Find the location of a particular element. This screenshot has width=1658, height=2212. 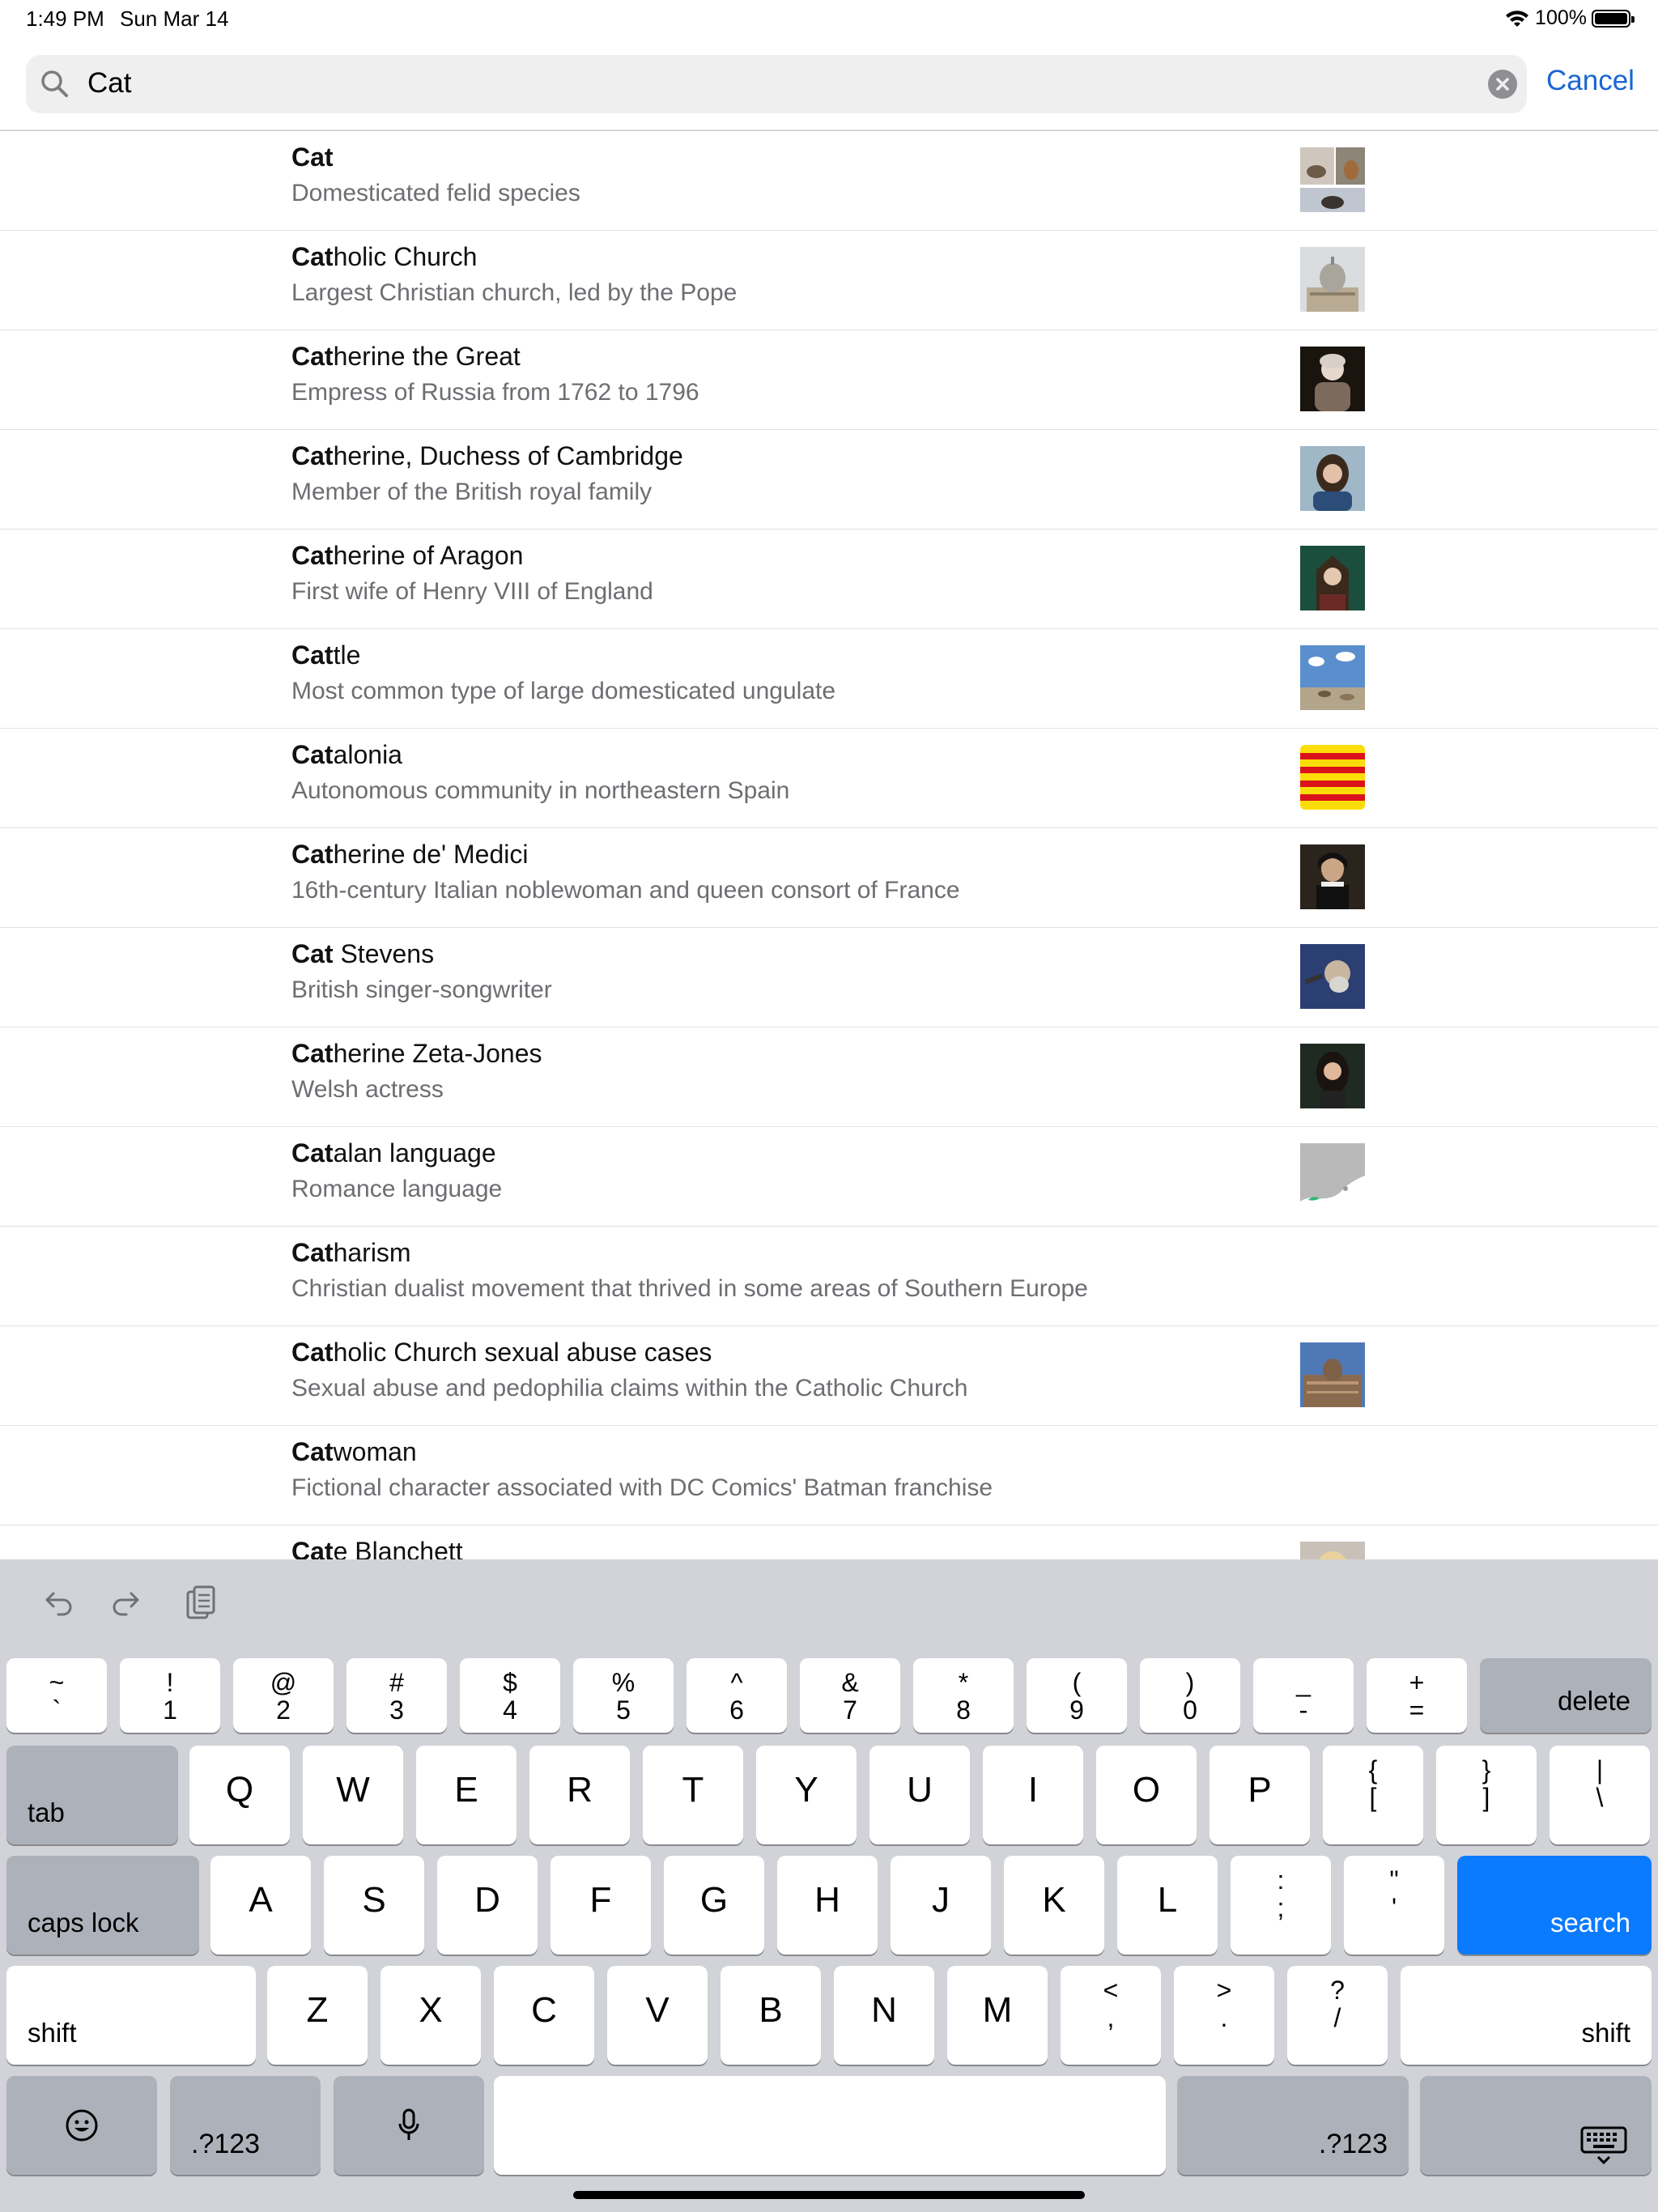

key-symbol: | \ is located at coordinates (1600, 1795).